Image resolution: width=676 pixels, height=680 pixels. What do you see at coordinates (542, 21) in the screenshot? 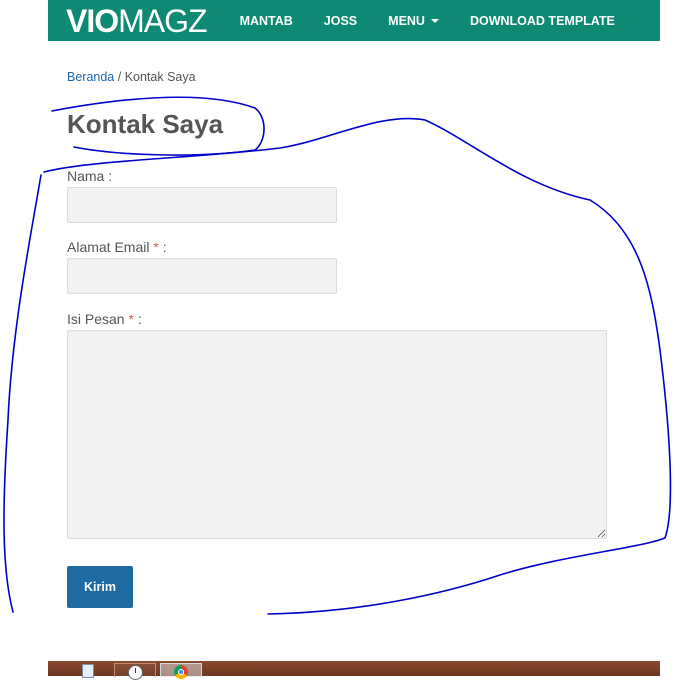
I see `nav-item-download-template: DOWNLOAD TEMPLATE` at bounding box center [542, 21].